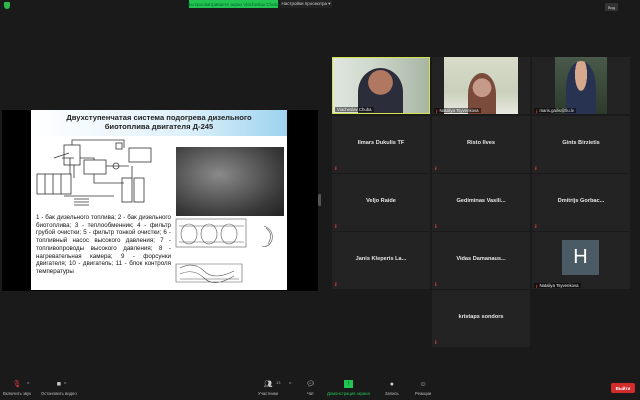 Image resolution: width=640 pixels, height=400 pixels. I want to click on participants-options-caret: ^, so click(290, 385).